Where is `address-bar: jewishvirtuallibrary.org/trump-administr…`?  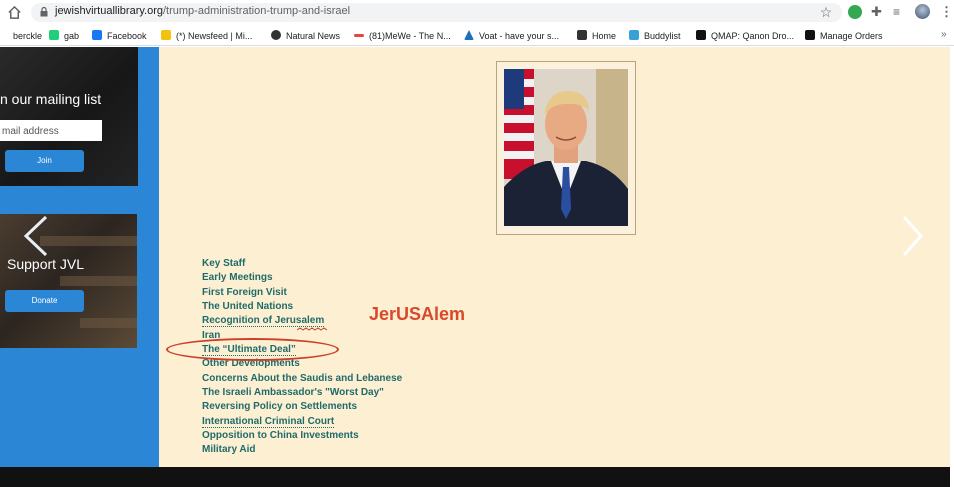
address-bar: jewishvirtuallibrary.org/trump-administr… is located at coordinates (477, 12).